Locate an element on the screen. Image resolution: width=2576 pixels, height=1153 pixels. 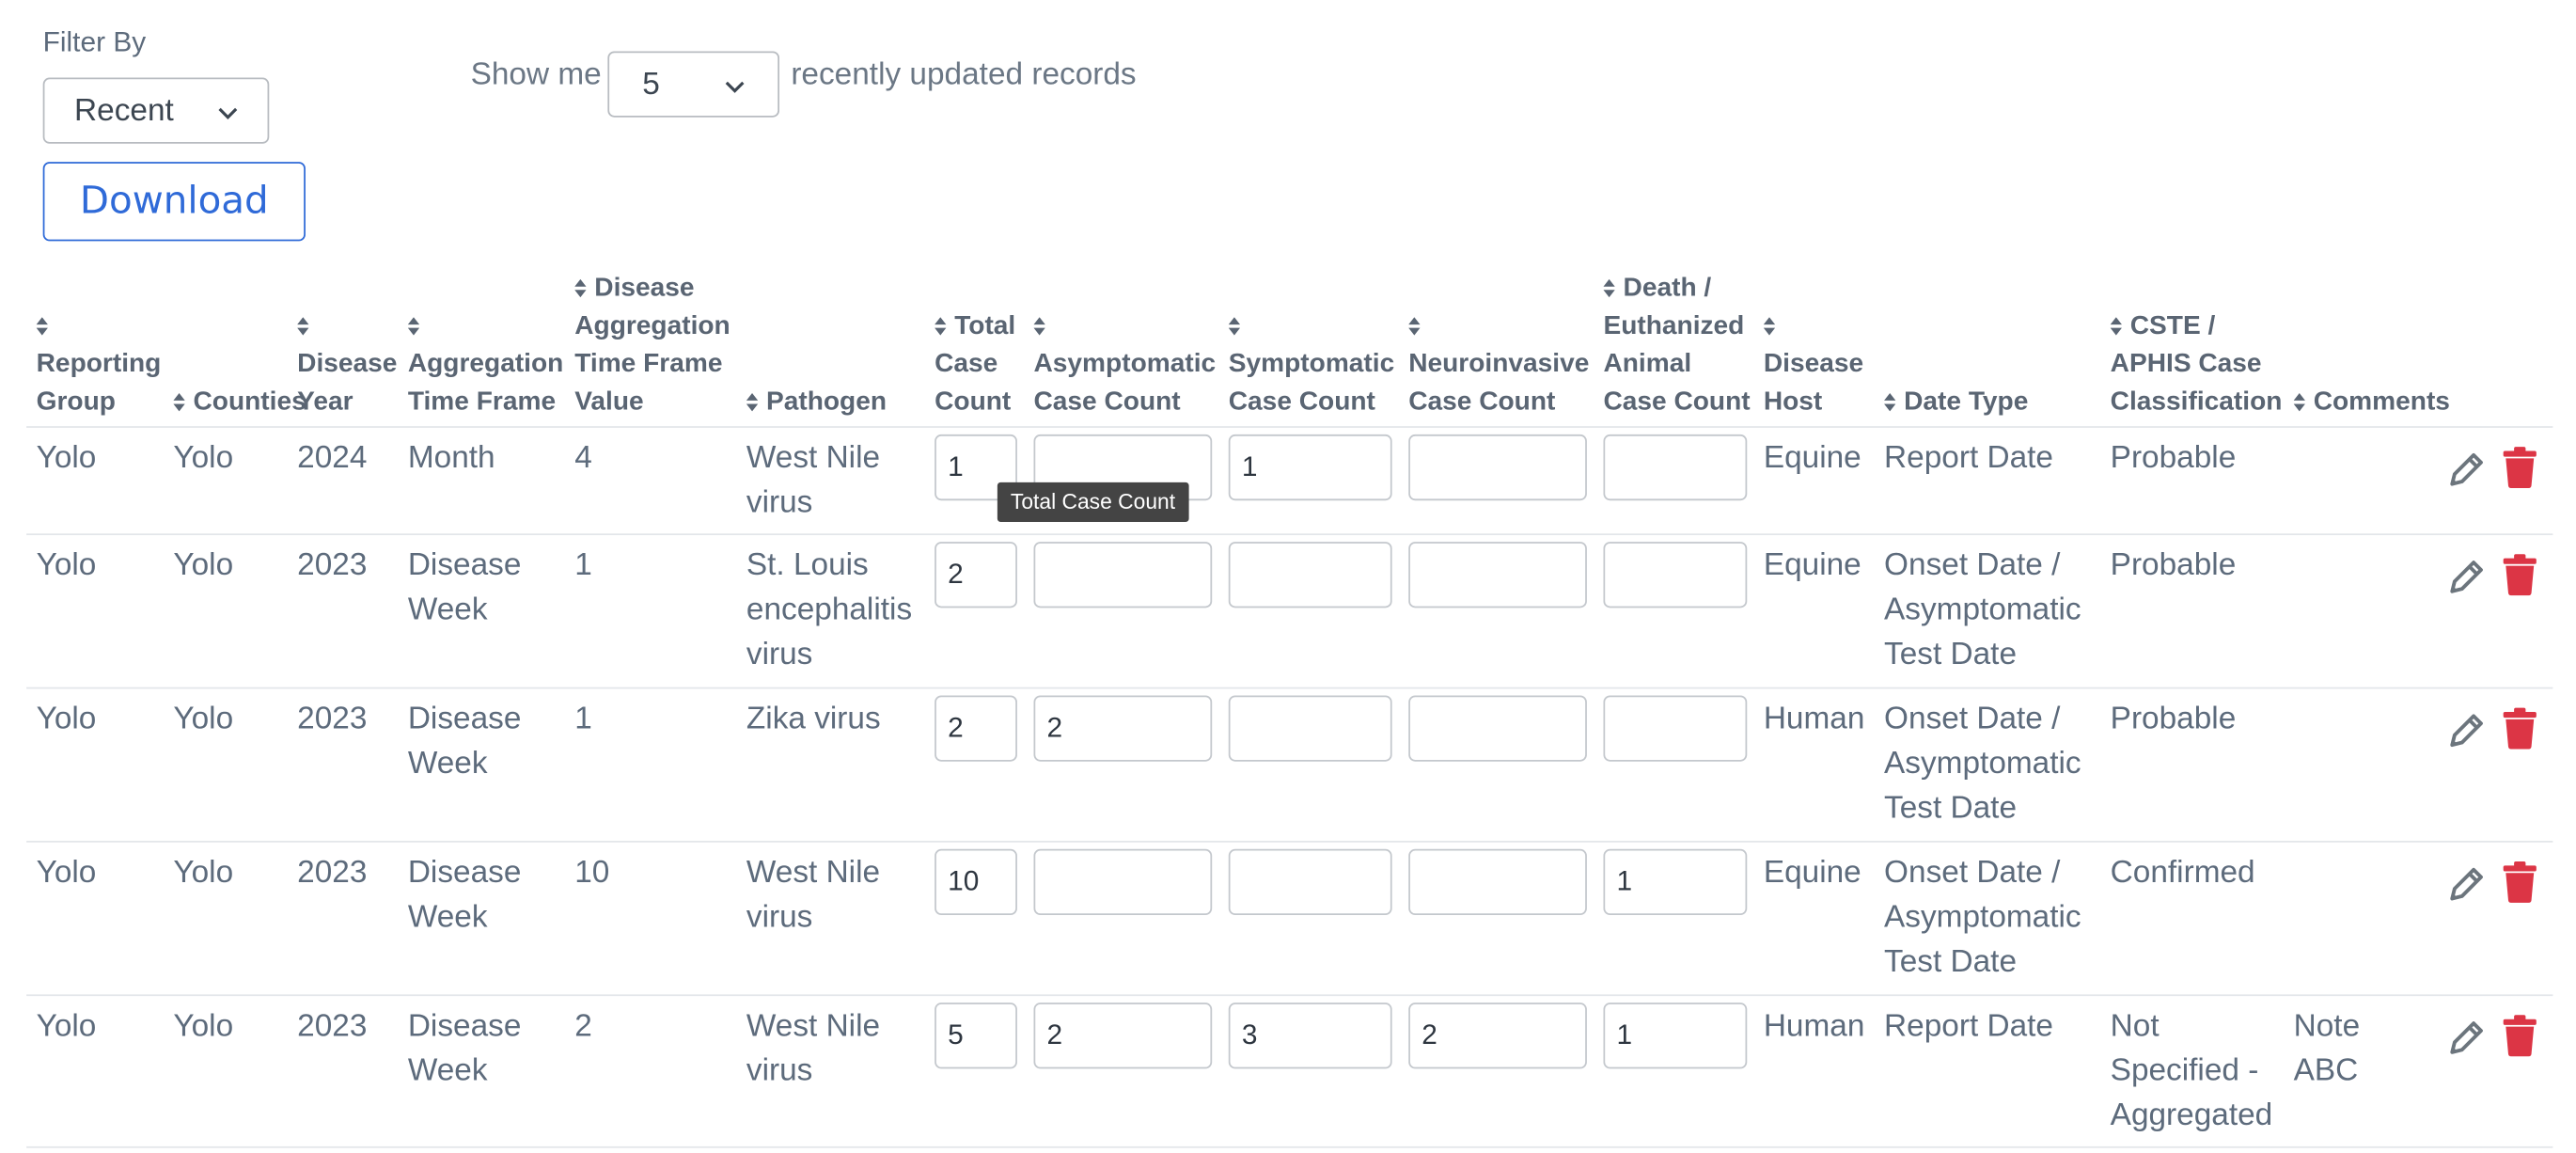
cell-comments: Note ABC is located at coordinates (2327, 1049).